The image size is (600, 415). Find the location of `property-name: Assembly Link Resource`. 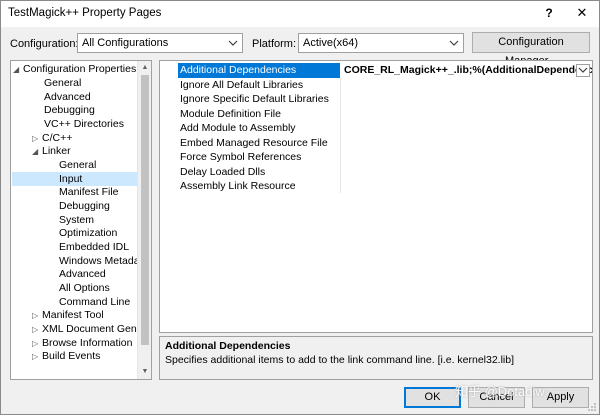

property-name: Assembly Link Resource is located at coordinates (238, 186).